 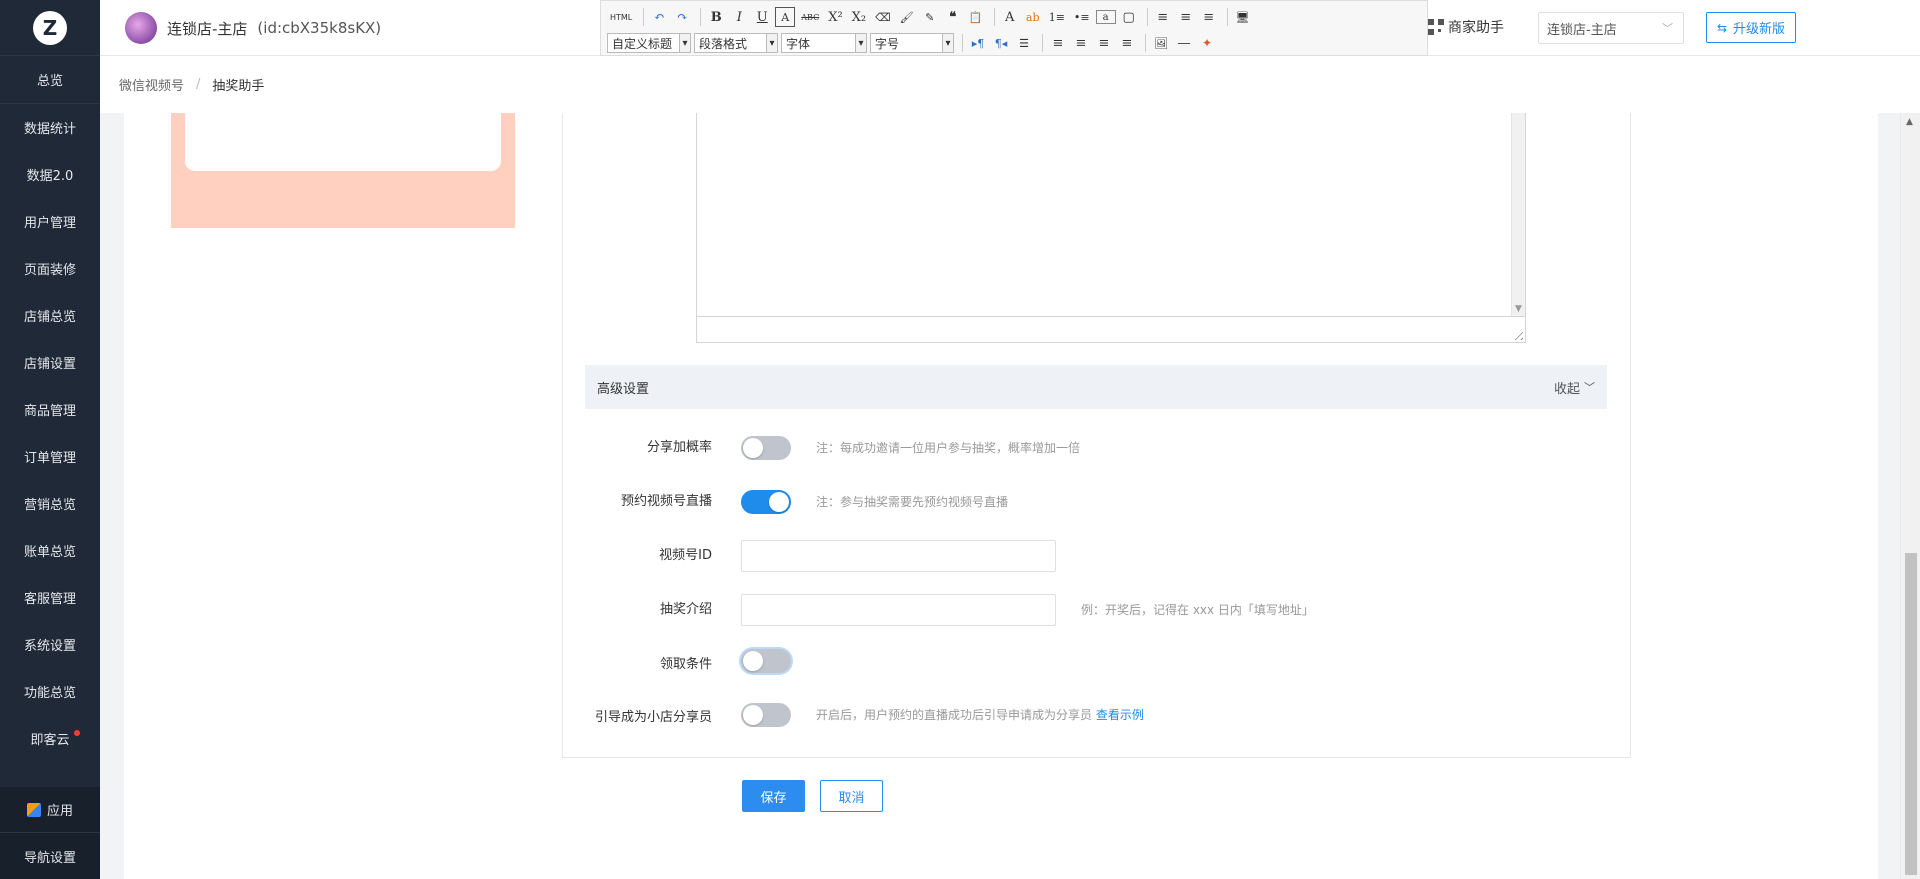 I want to click on sidebar-item-store-settings: 店铺设置, so click(x=50, y=362).